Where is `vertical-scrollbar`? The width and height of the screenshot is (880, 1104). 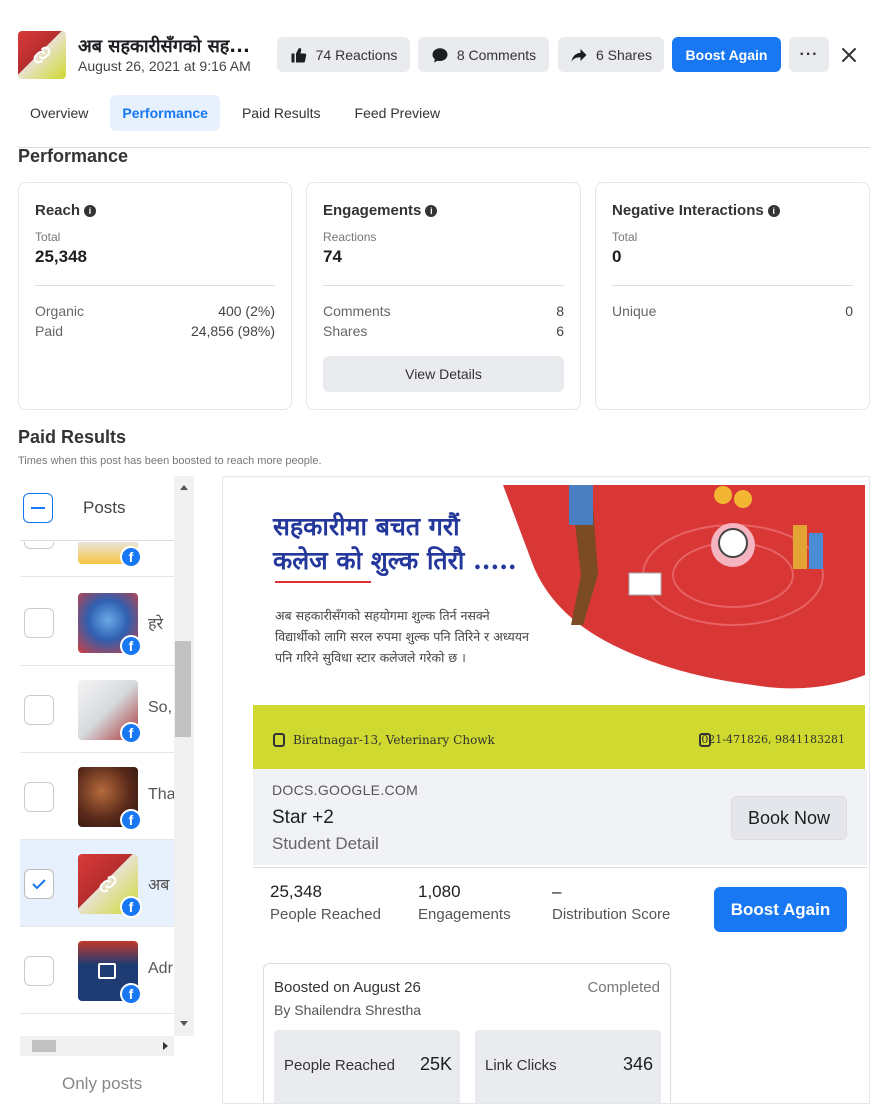 vertical-scrollbar is located at coordinates (184, 756).